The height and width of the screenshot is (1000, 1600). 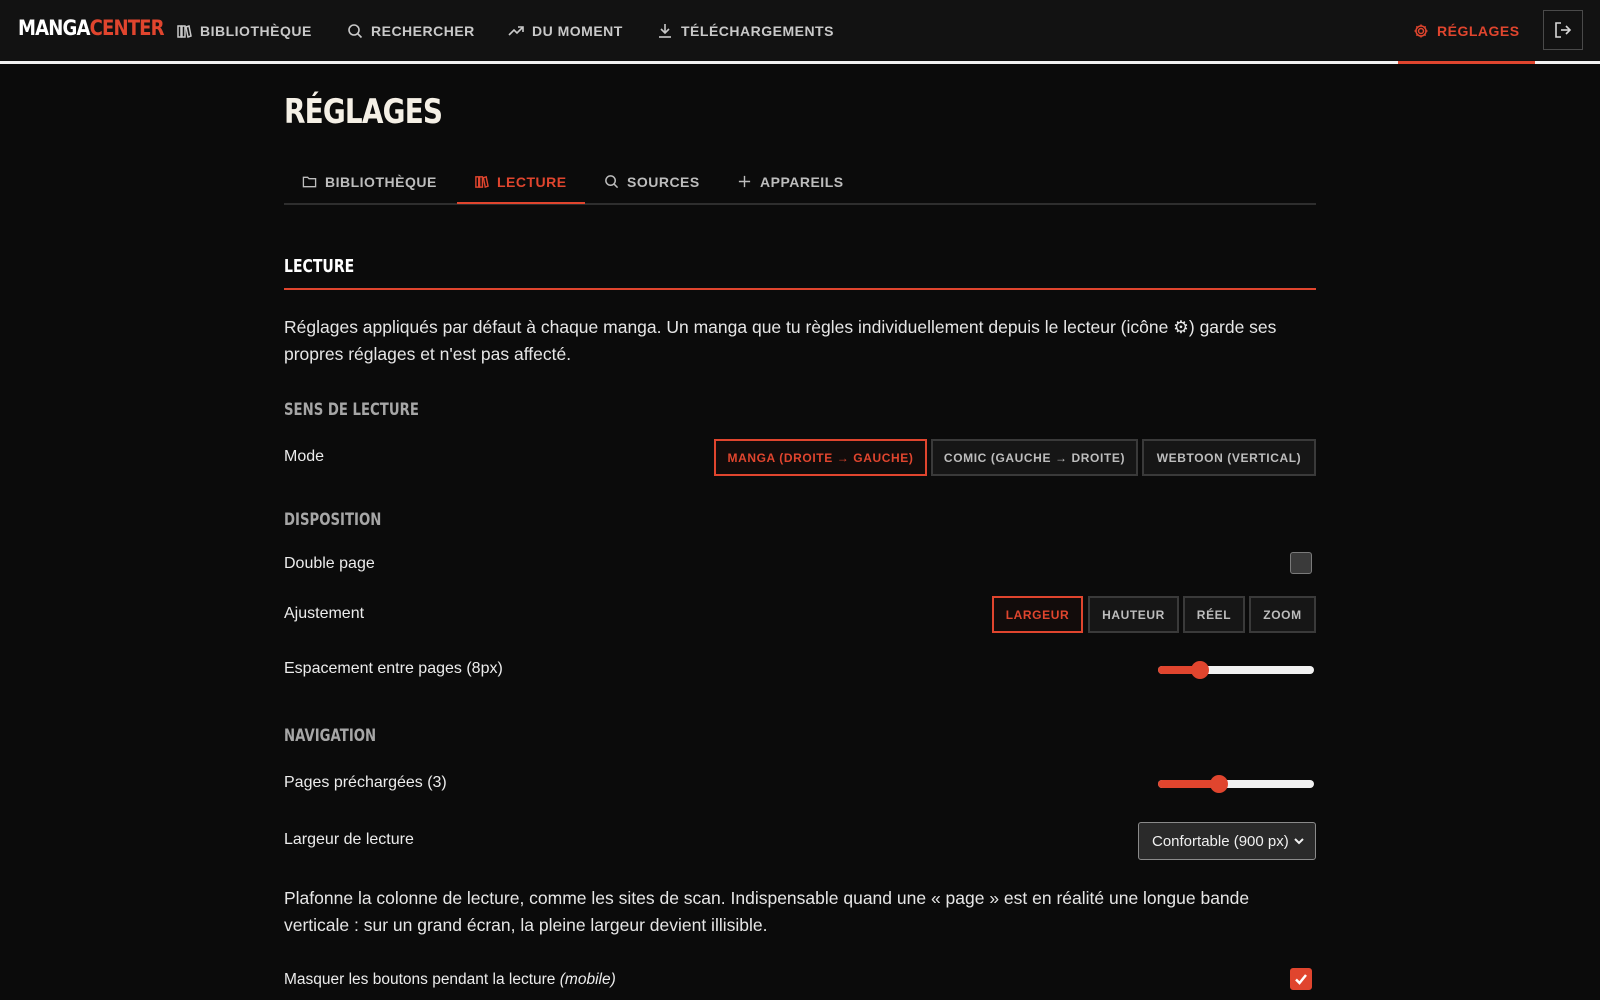 What do you see at coordinates (324, 613) in the screenshot?
I see `fit-label: Ajustement` at bounding box center [324, 613].